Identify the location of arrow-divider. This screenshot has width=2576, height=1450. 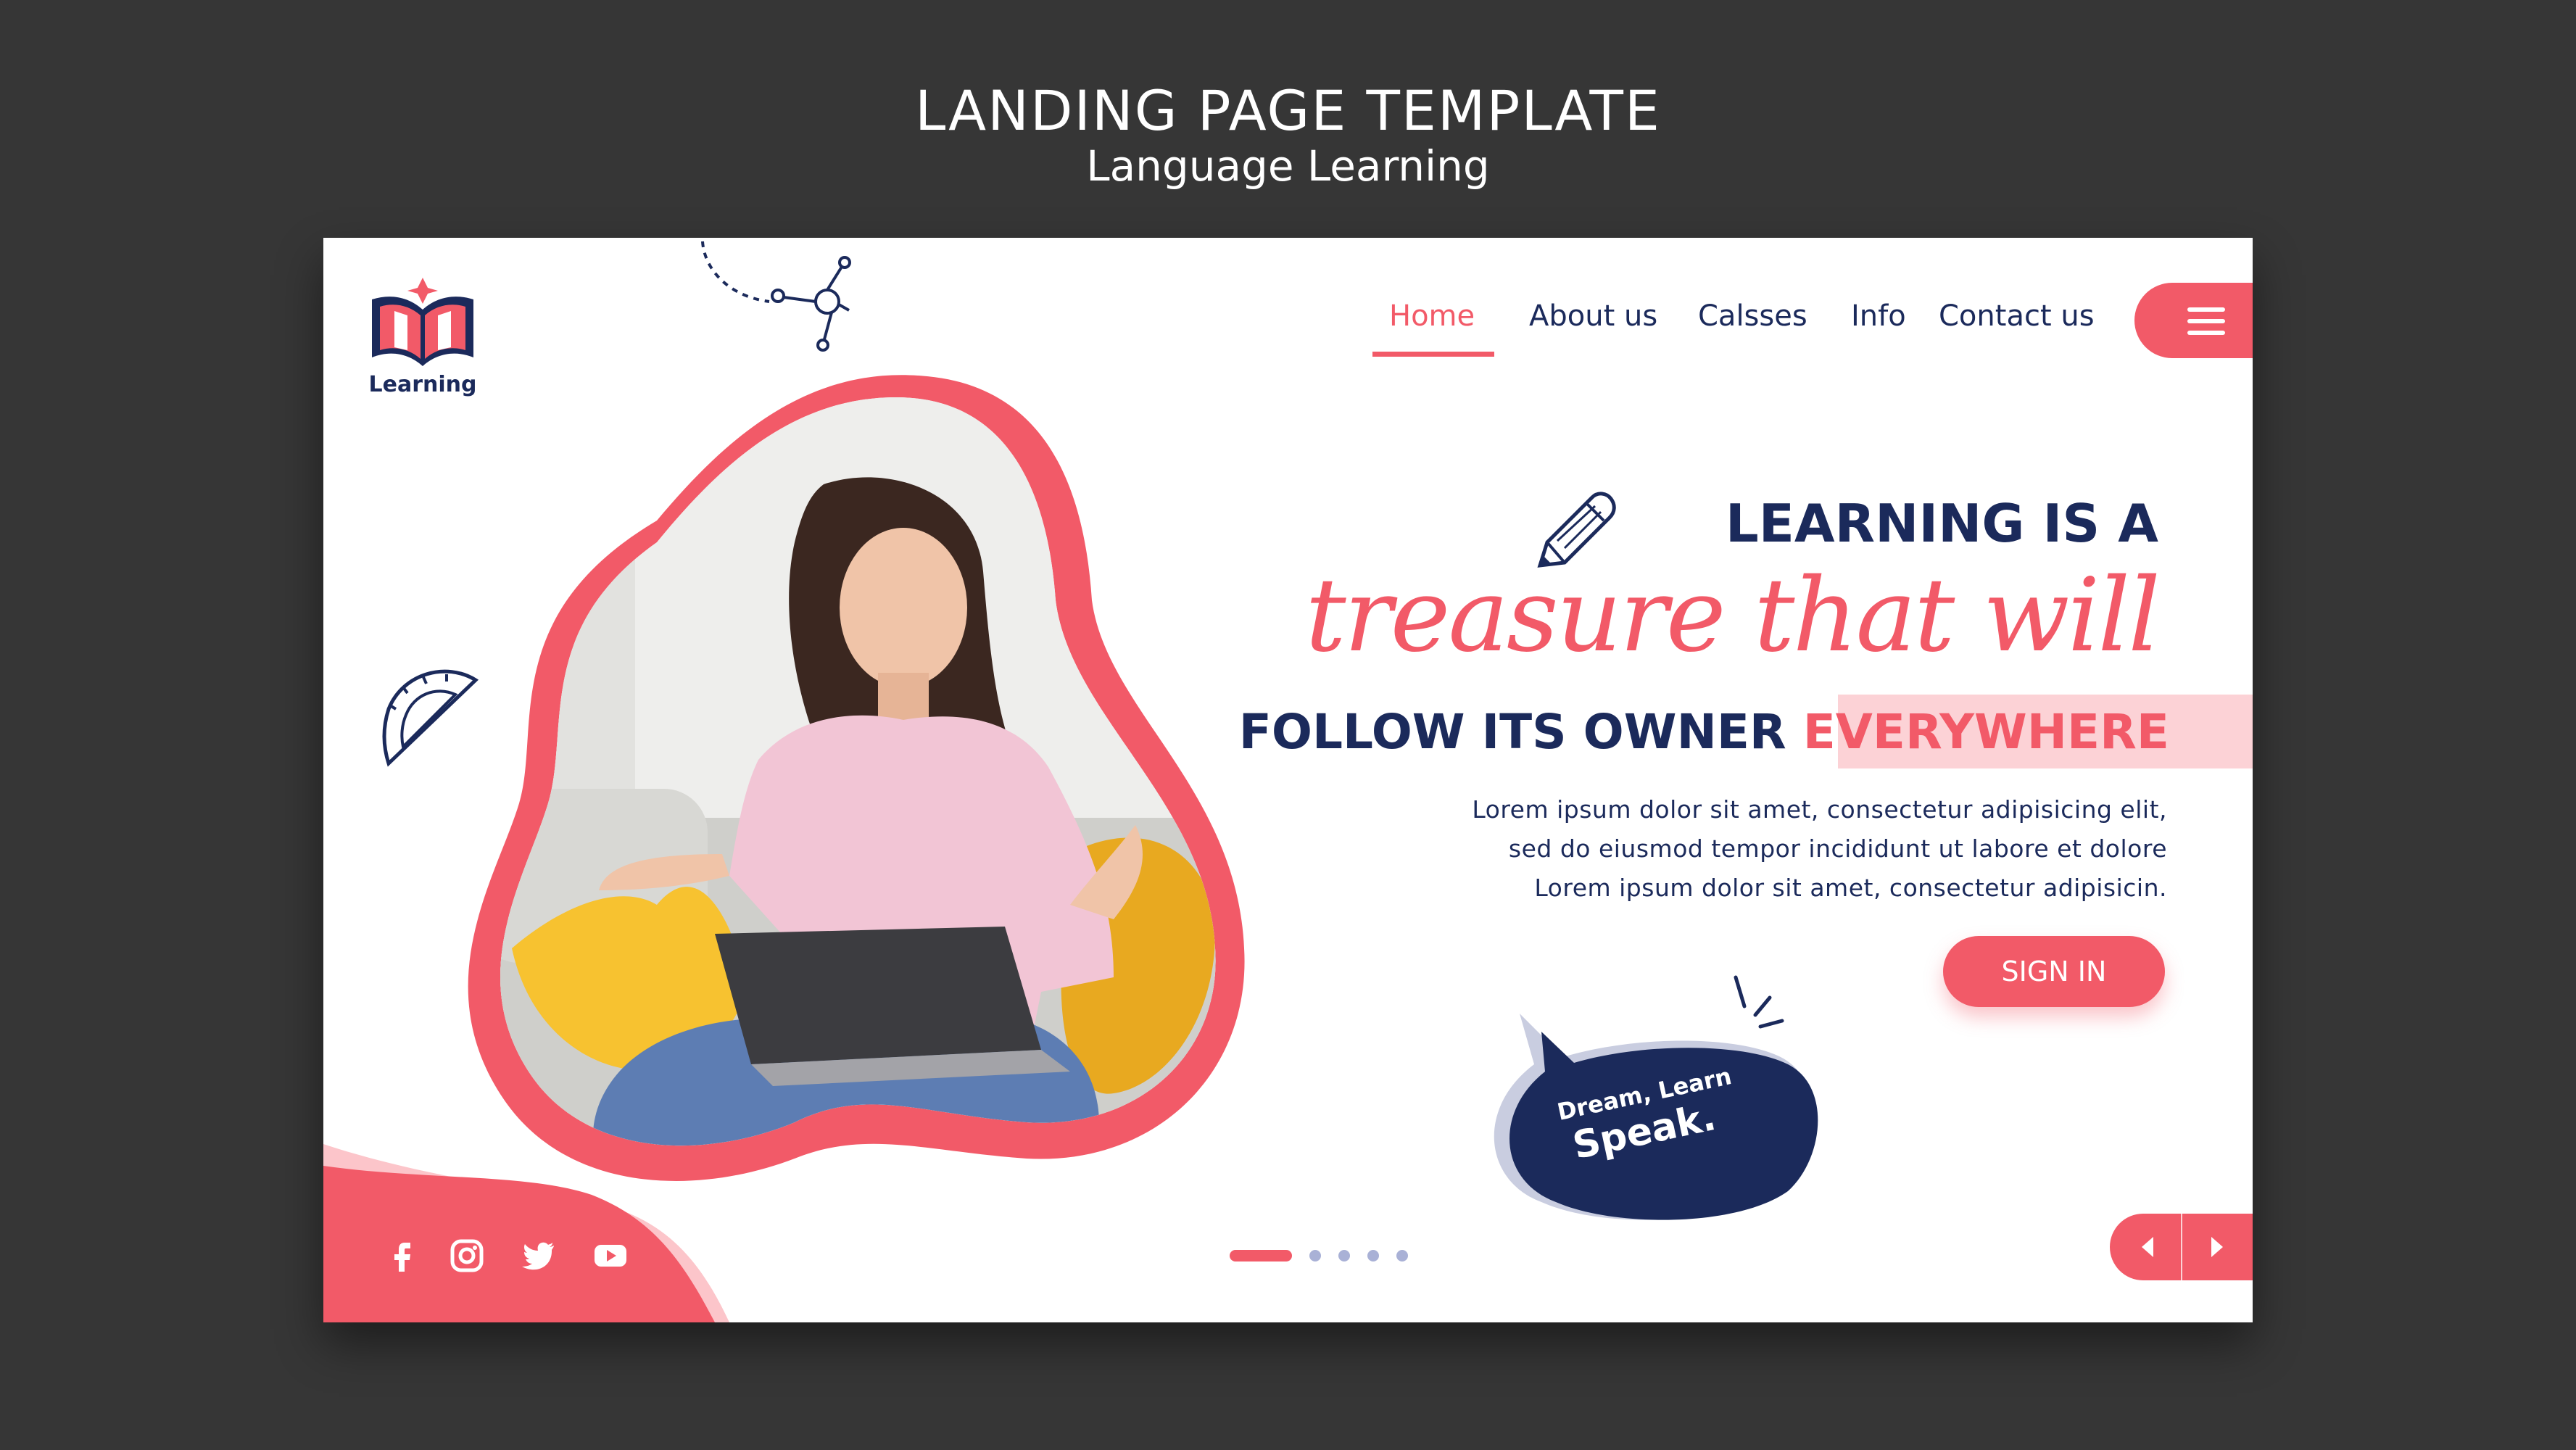
(2181, 1247).